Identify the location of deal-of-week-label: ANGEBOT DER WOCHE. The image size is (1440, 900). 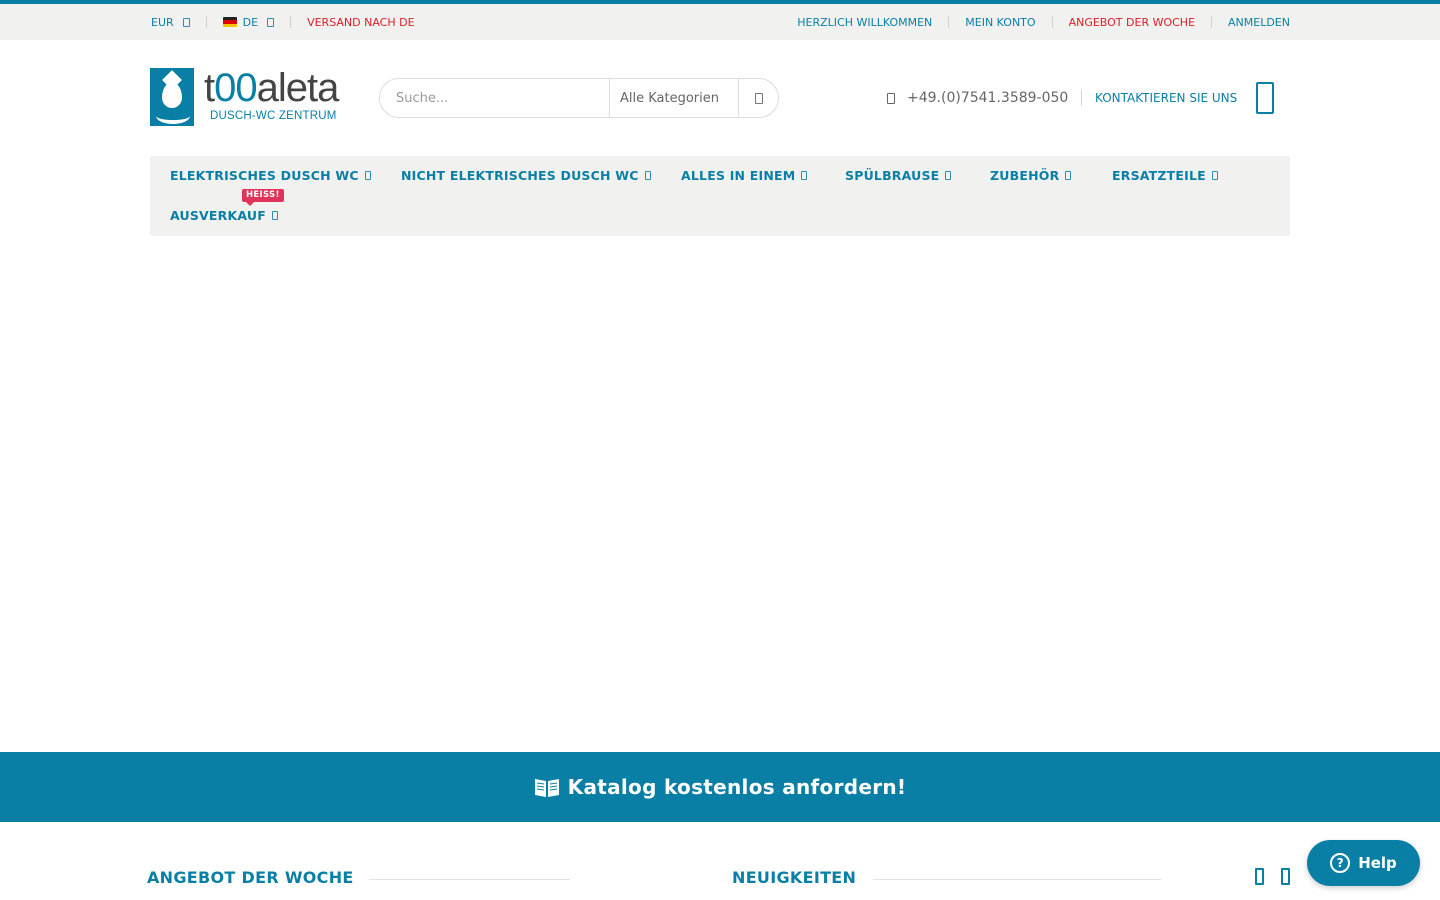
(1132, 22).